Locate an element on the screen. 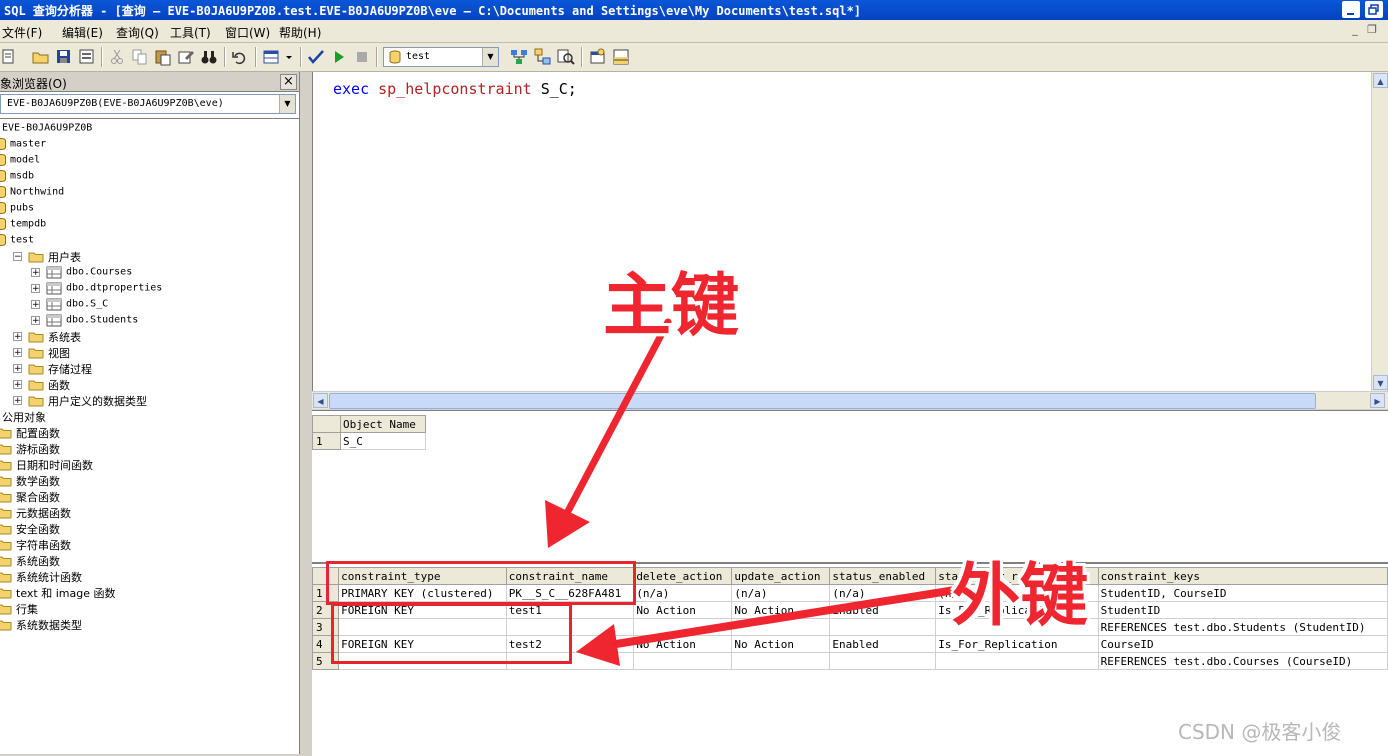 The image size is (1388, 756). foreign-key-arrow is located at coordinates (782, 617).